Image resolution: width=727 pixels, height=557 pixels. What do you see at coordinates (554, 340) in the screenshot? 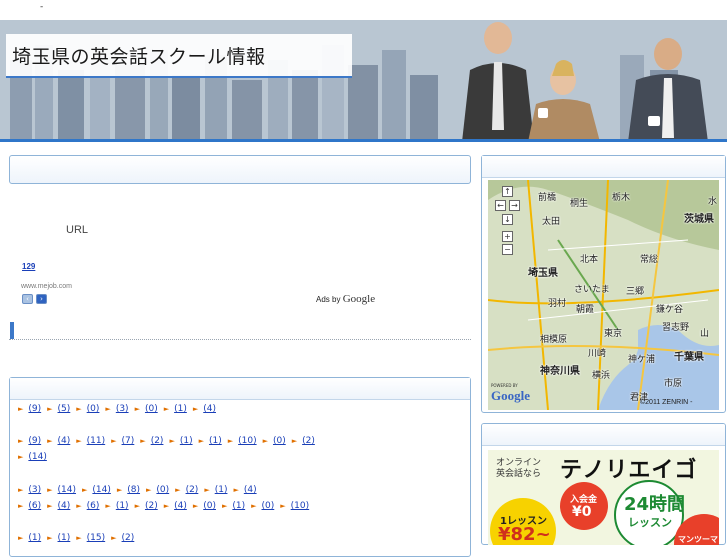
I see `map-place-label: 相模原` at bounding box center [554, 340].